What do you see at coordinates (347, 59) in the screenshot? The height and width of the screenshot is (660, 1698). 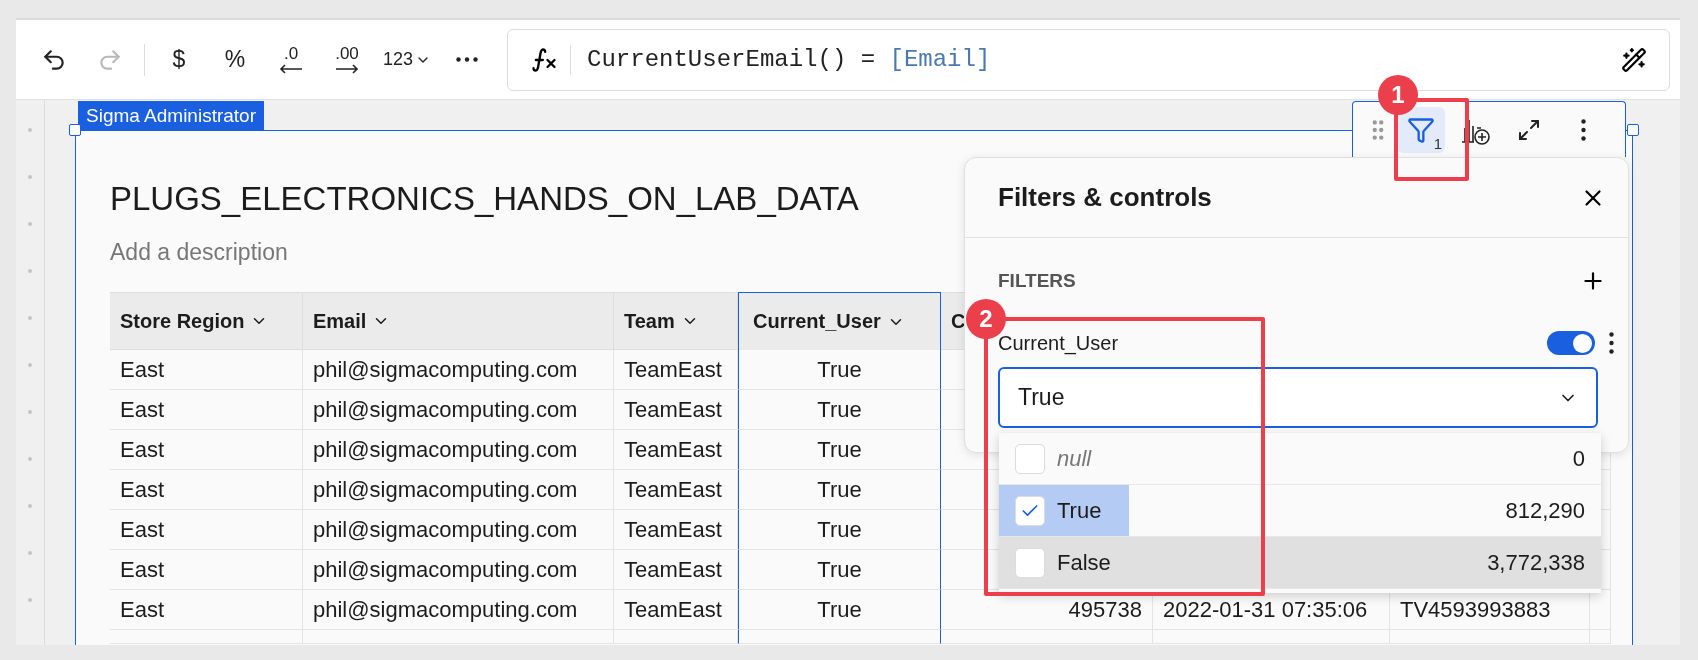 I see `increase-decimal-button: .00` at bounding box center [347, 59].